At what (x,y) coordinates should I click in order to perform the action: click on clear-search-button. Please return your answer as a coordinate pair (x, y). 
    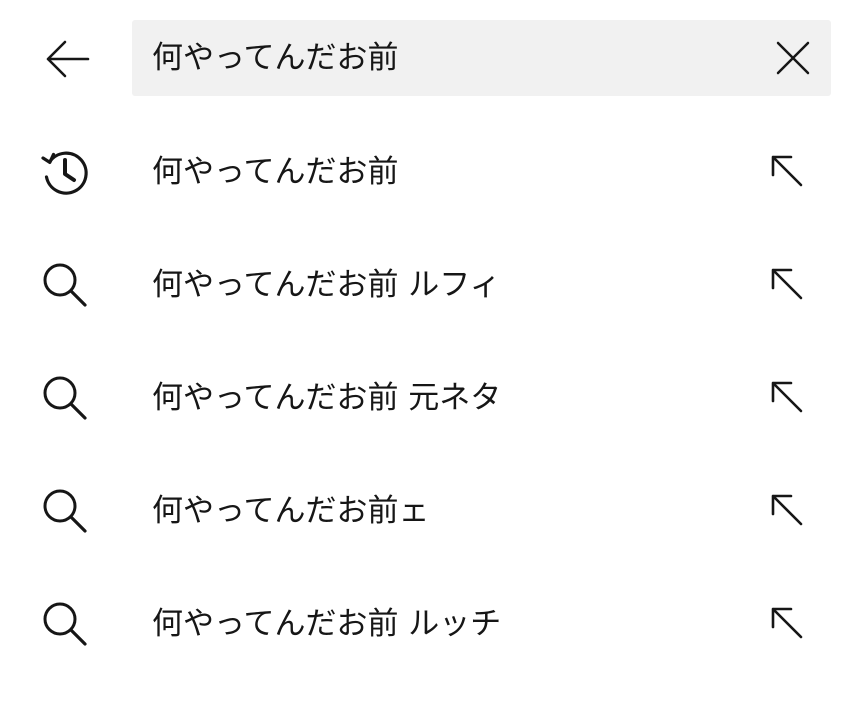
    Looking at the image, I should click on (793, 58).